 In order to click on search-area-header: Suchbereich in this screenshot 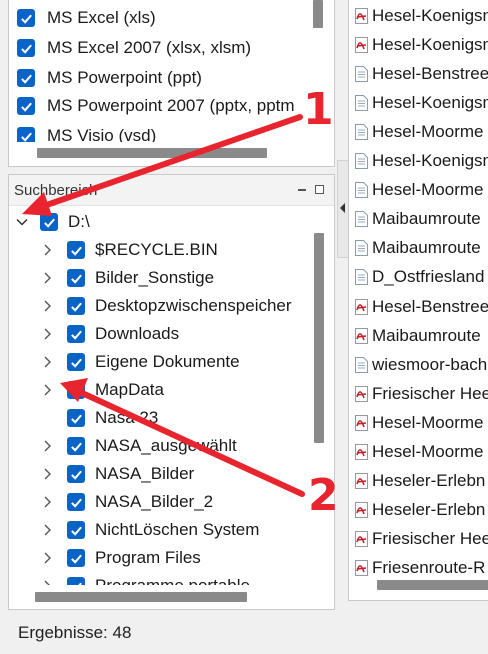, I will do `click(171, 190)`.